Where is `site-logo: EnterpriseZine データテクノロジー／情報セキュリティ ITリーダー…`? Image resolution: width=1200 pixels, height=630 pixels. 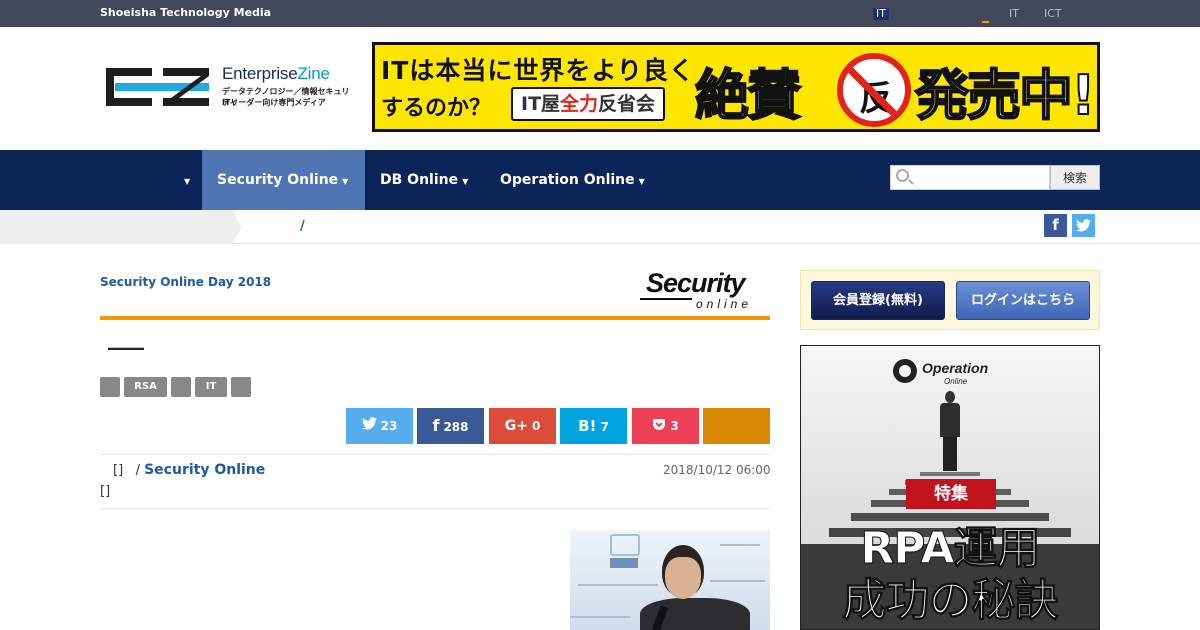
site-logo: EnterpriseZine データテクノロジー／情報セキュリティ ITリーダー… is located at coordinates (230, 87).